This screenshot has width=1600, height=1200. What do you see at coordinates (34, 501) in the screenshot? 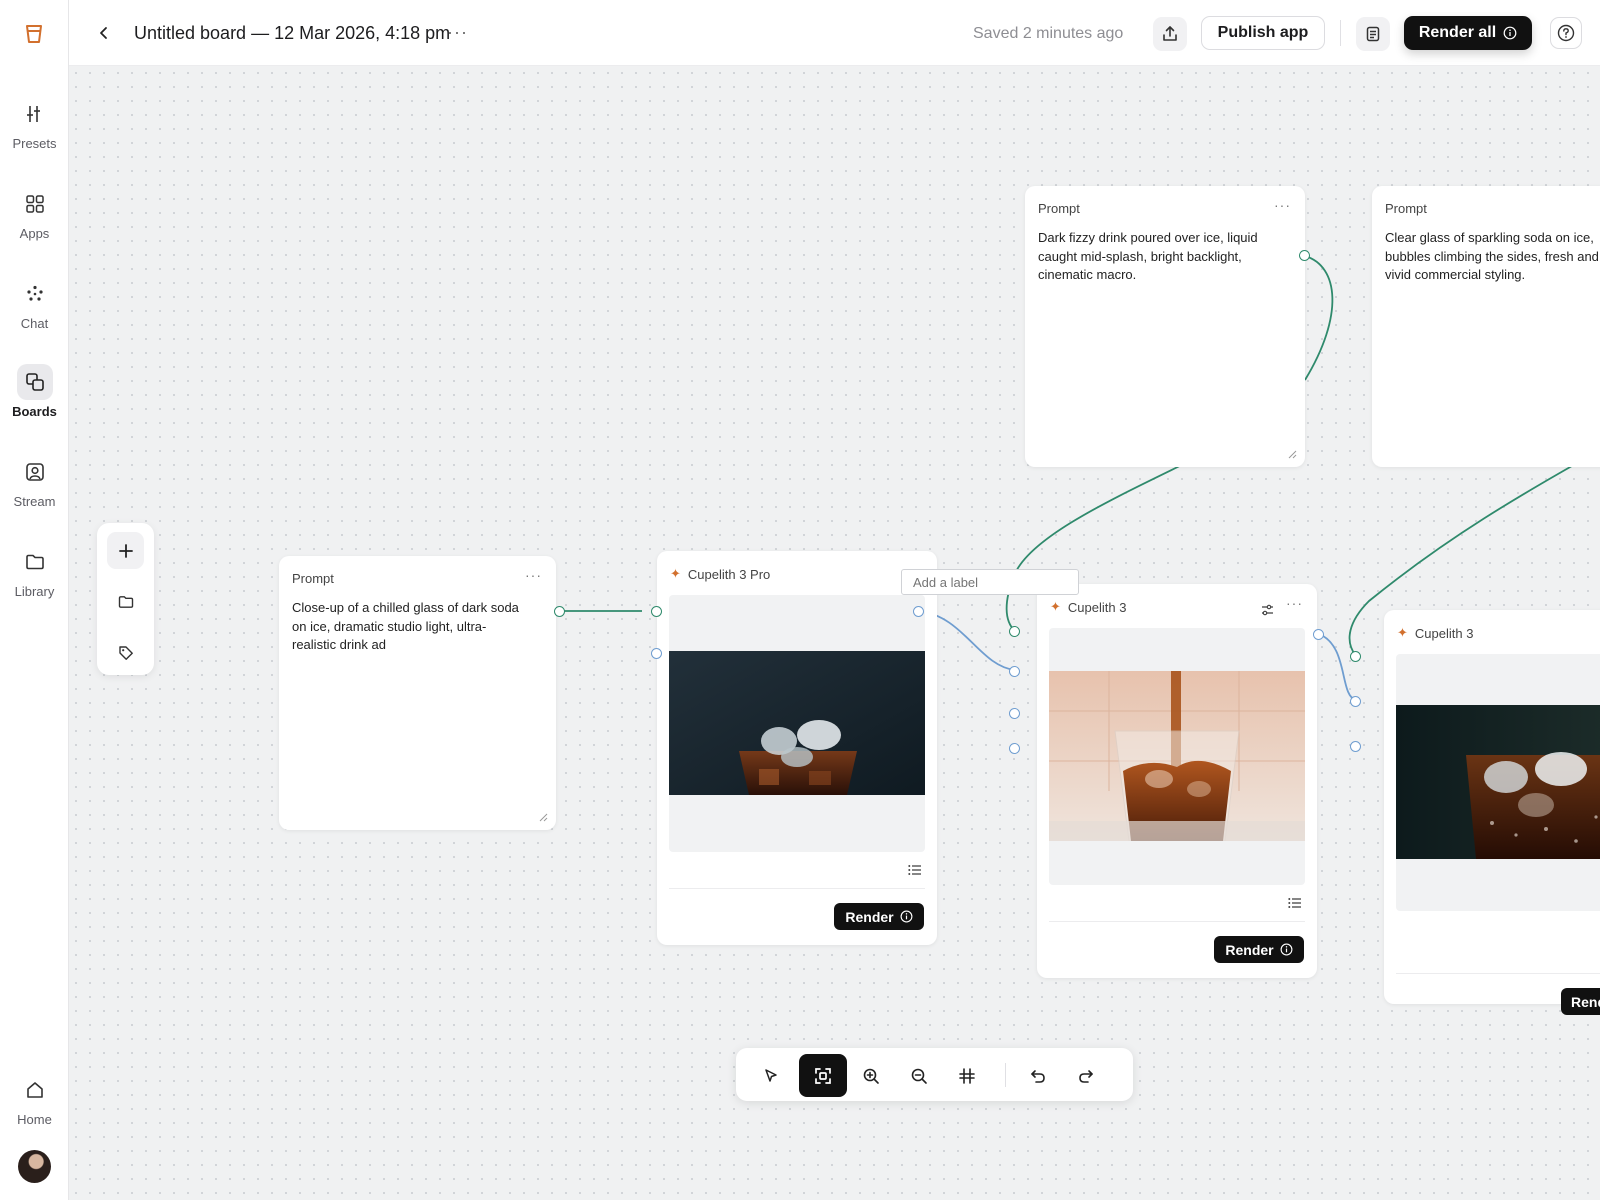
I see `sidebar-item-label: Stream` at bounding box center [34, 501].